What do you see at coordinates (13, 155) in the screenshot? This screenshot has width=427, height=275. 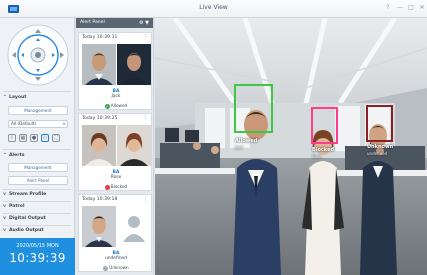 I see `alerts-section-header: ^ Alerts` at bounding box center [13, 155].